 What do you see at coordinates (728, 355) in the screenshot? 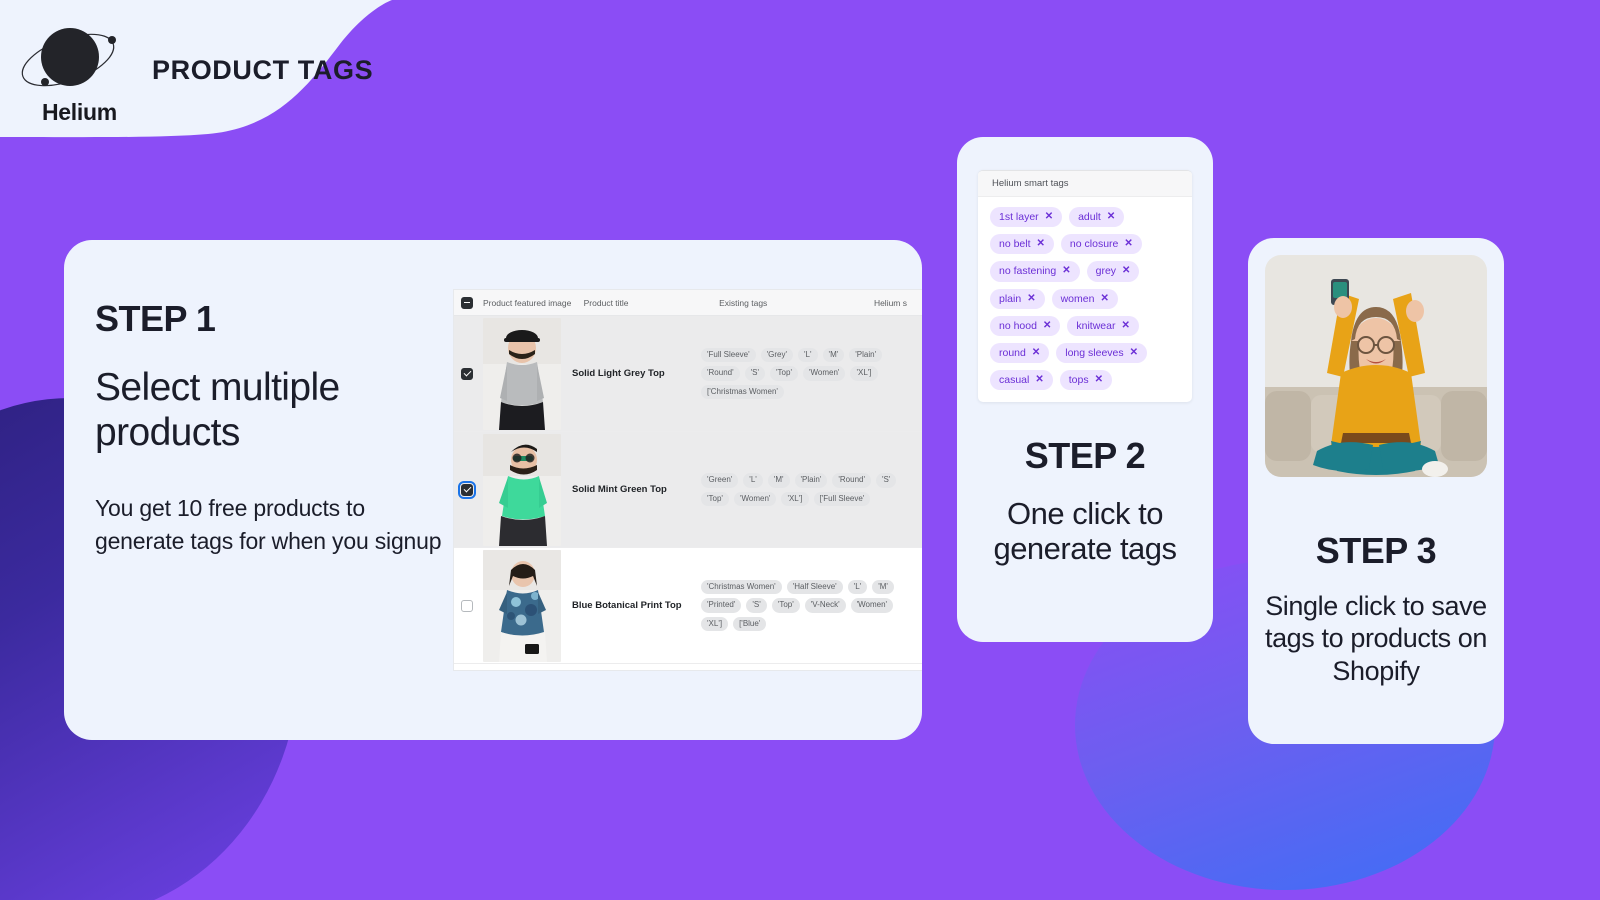
I see `existing-tag: 'Full Sleeve'` at bounding box center [728, 355].